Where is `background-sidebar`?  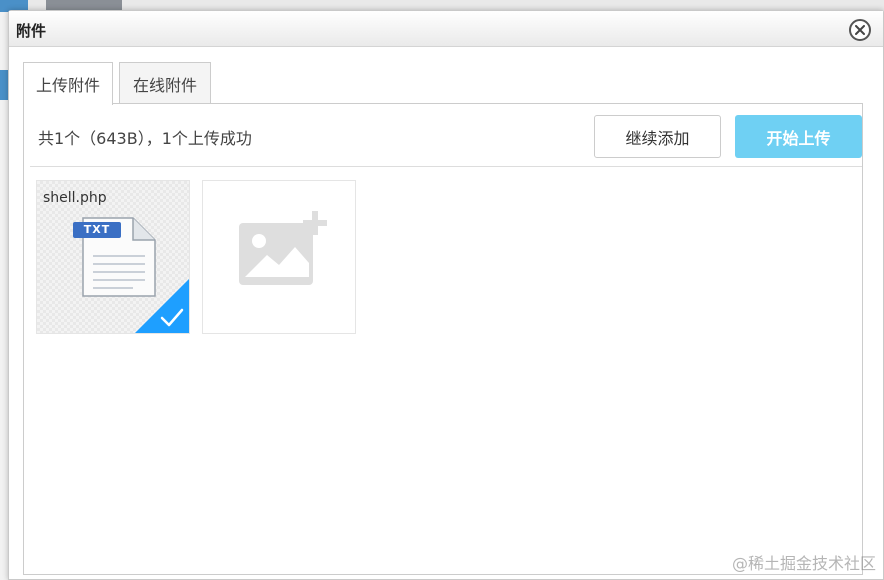
background-sidebar is located at coordinates (4, 85).